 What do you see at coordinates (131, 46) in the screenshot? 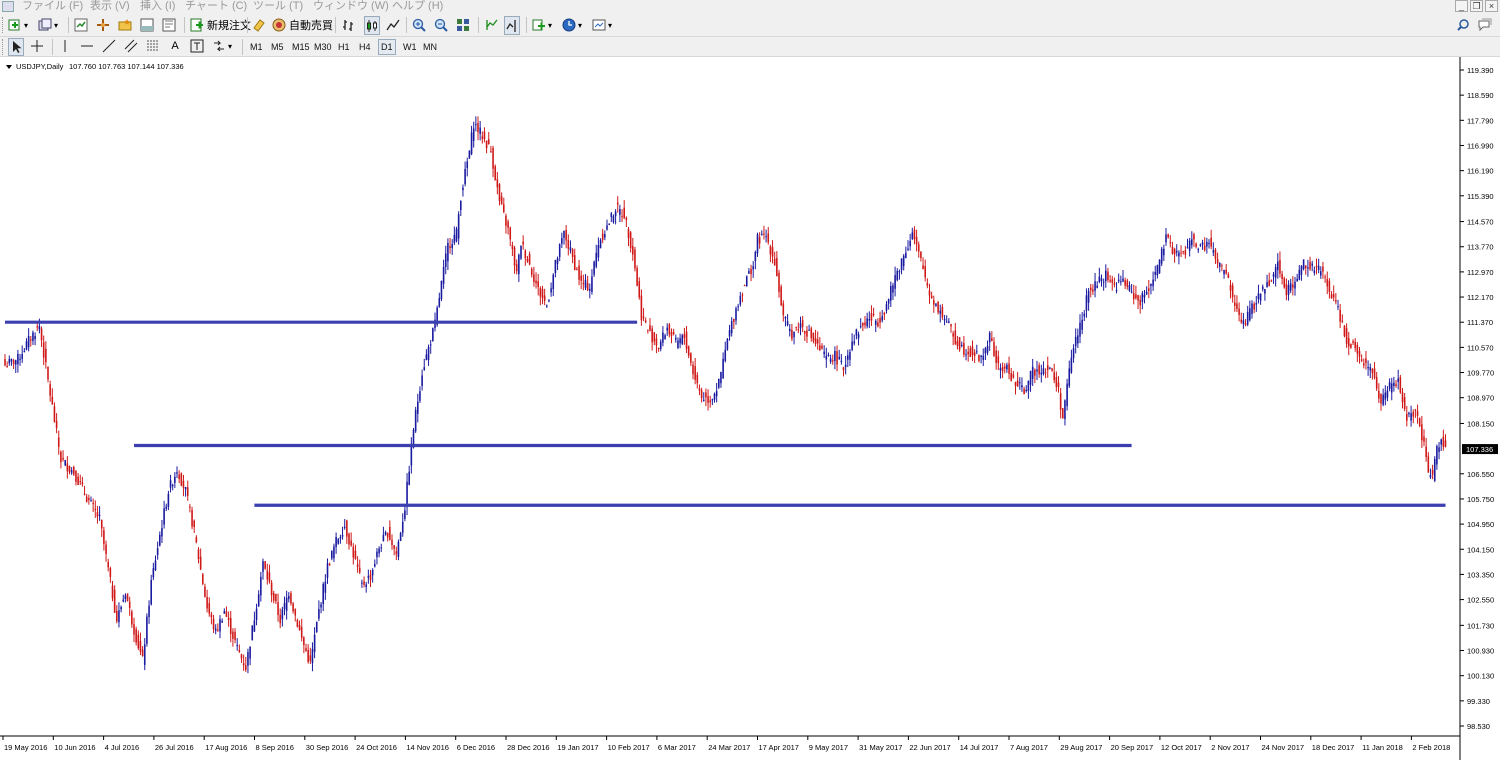
I see `channel-tool` at bounding box center [131, 46].